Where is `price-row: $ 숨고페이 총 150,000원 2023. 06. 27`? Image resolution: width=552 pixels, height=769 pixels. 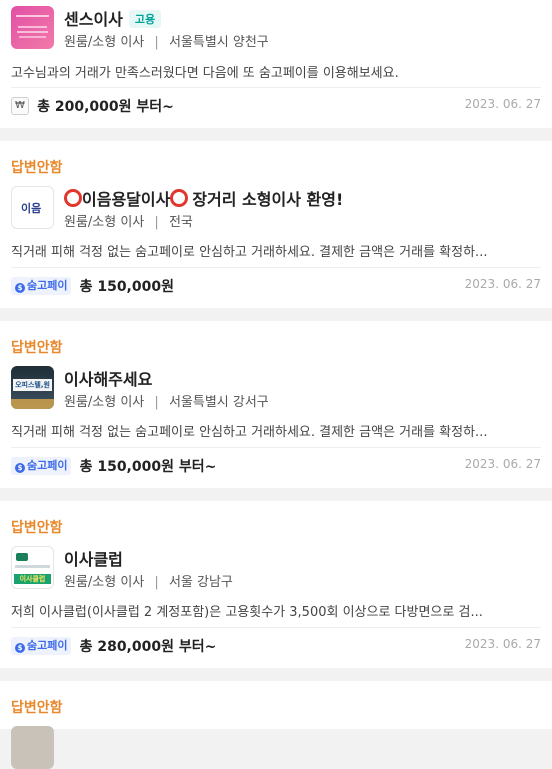 price-row: $ 숨고페이 총 150,000원 2023. 06. 27 is located at coordinates (276, 286).